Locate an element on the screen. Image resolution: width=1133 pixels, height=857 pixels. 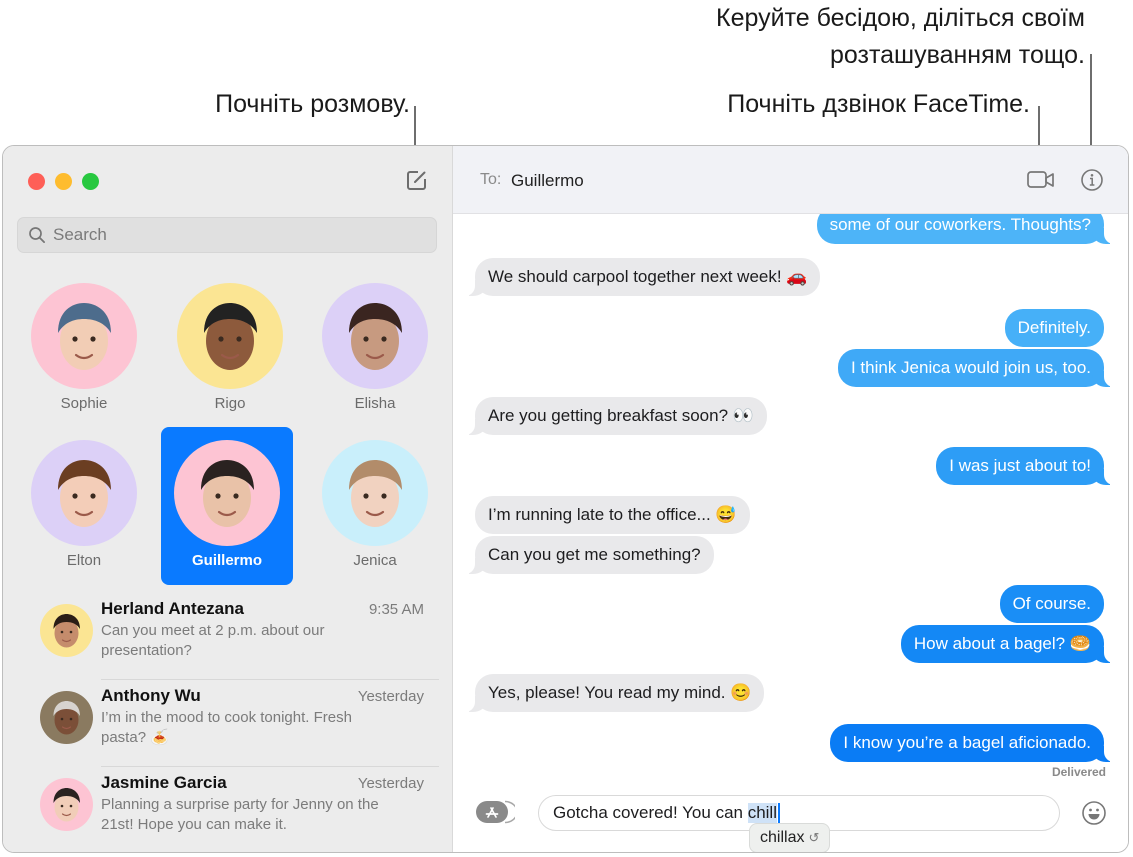
pinned-conversation-jenica: Jenica is located at coordinates (375, 506).